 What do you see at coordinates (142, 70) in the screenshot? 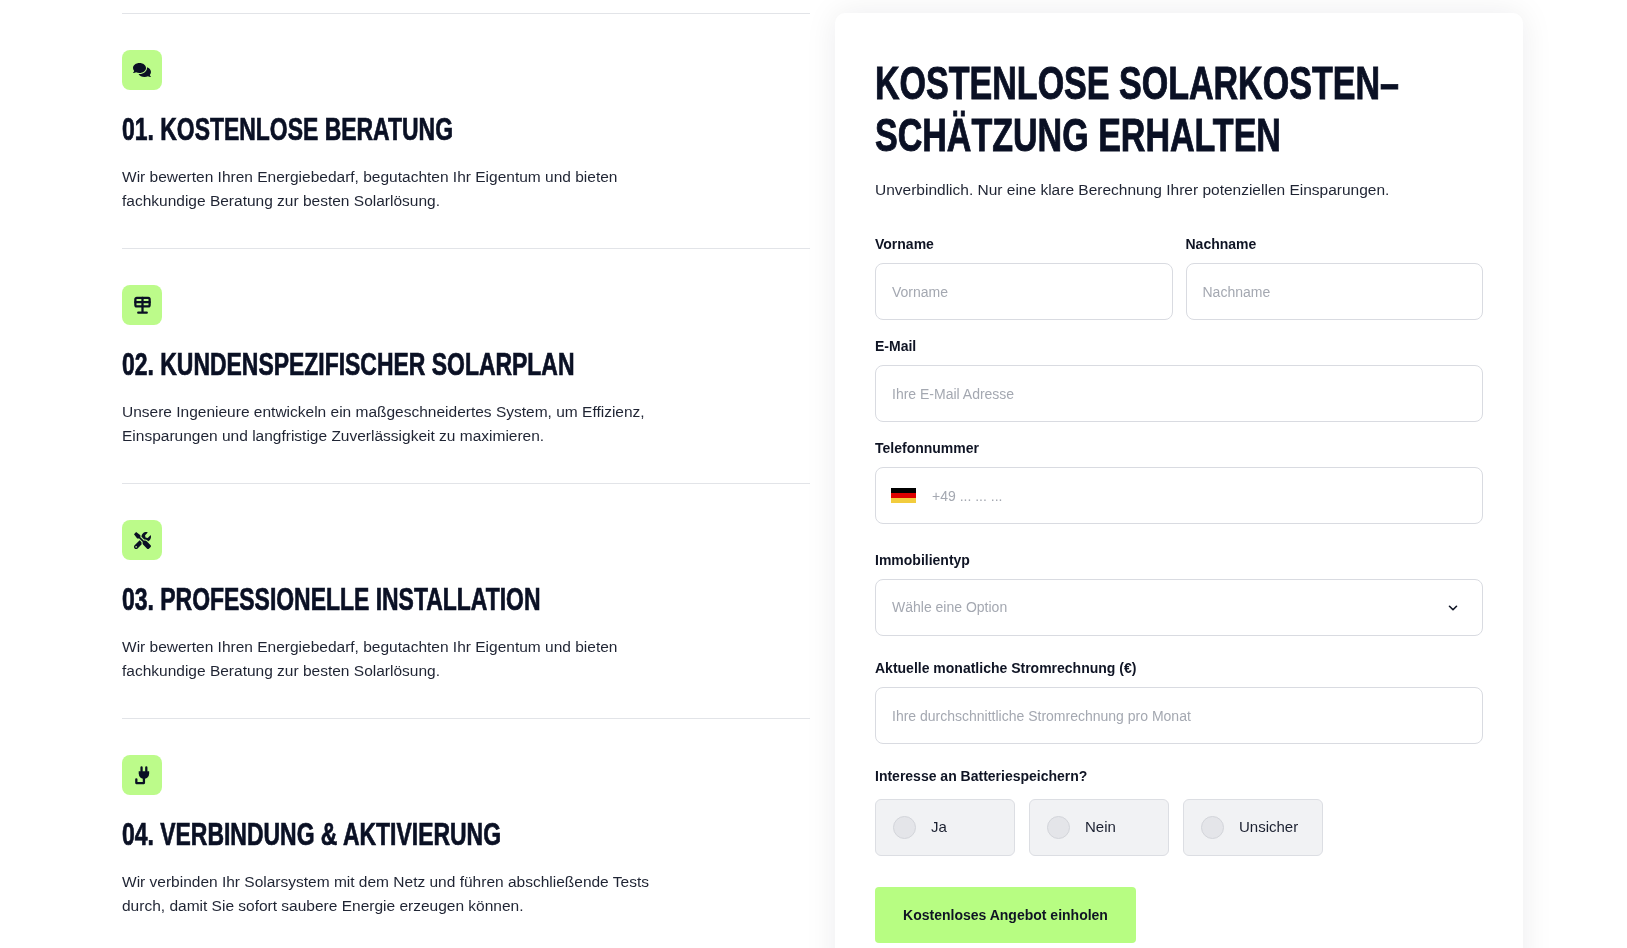
I see `chat-bubbles-icon` at bounding box center [142, 70].